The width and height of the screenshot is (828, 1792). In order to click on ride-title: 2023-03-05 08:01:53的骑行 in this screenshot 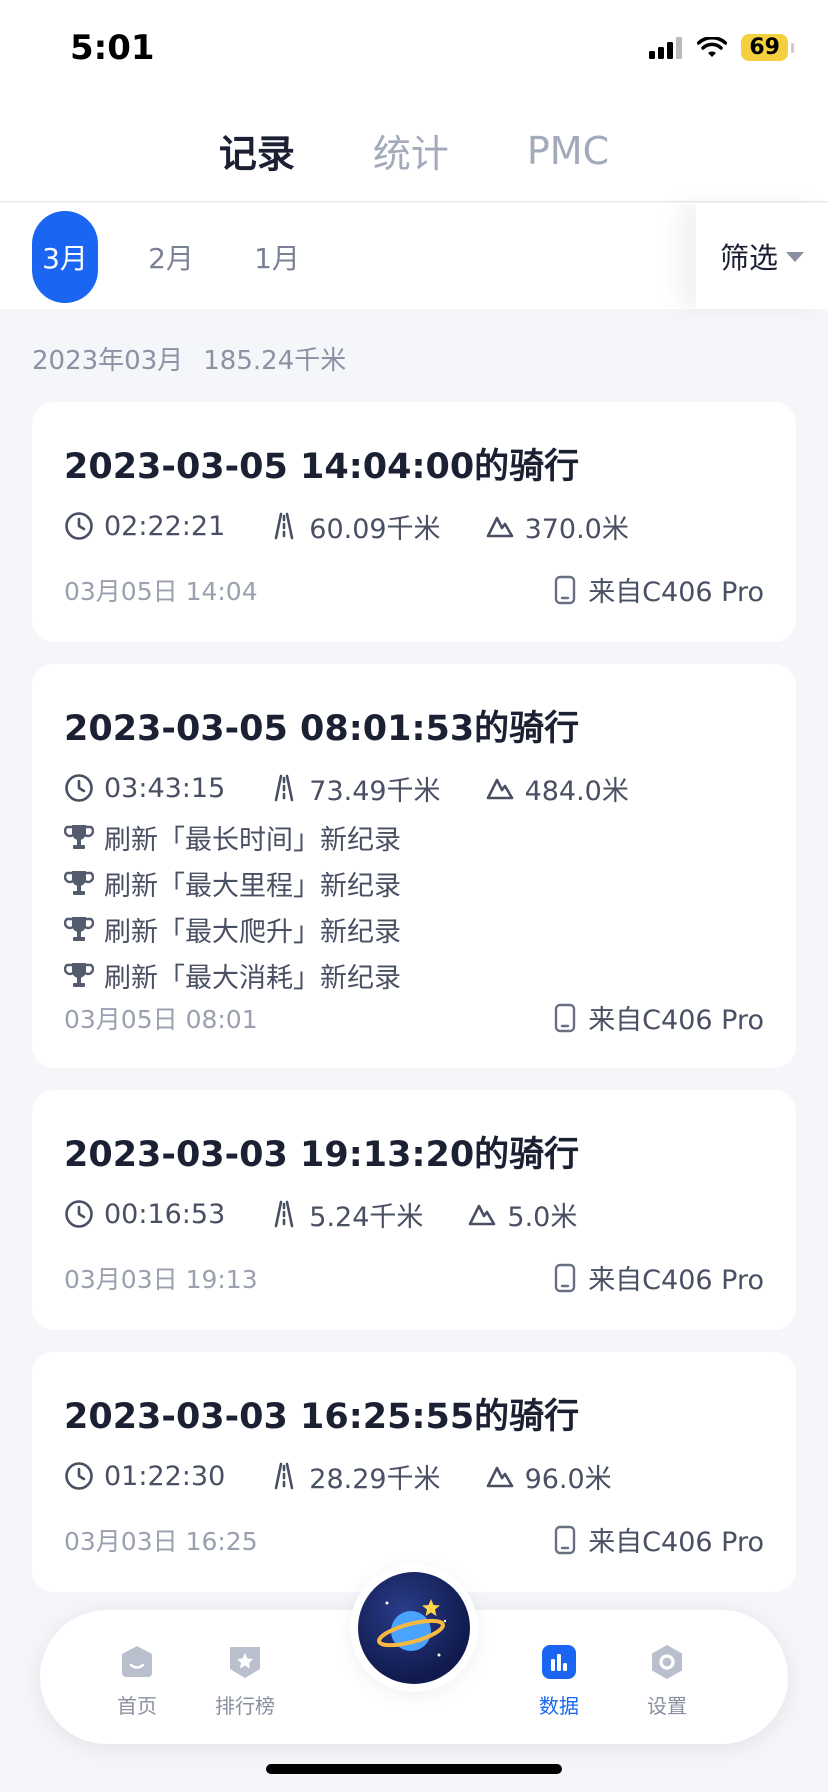, I will do `click(322, 729)`.